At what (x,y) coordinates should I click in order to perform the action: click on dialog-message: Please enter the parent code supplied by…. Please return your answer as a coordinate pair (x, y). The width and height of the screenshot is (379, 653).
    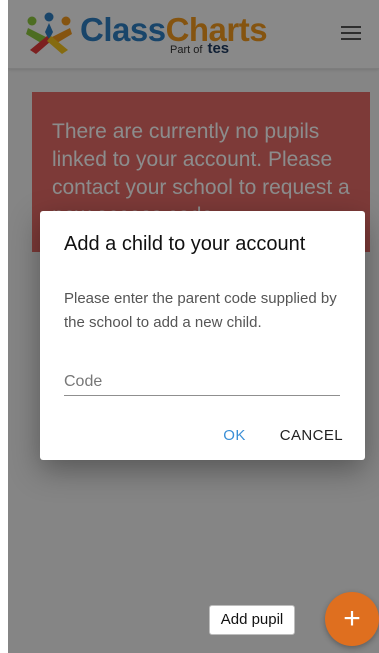
    Looking at the image, I should click on (200, 310).